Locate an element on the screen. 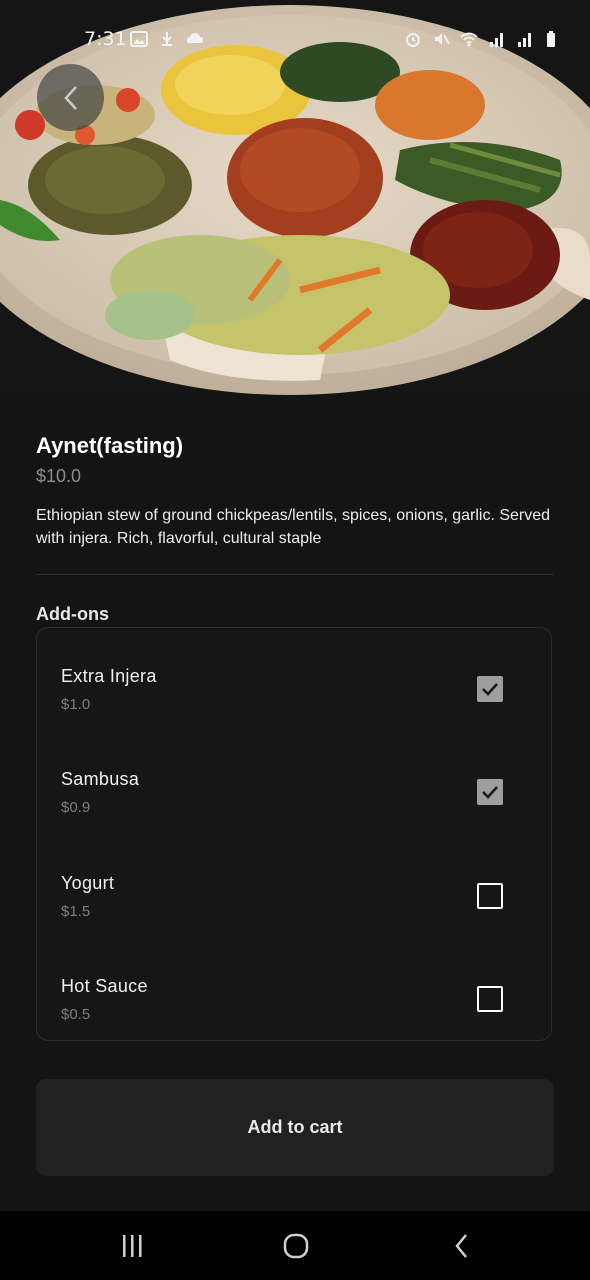  addon-name: Extra Injera is located at coordinates (109, 676).